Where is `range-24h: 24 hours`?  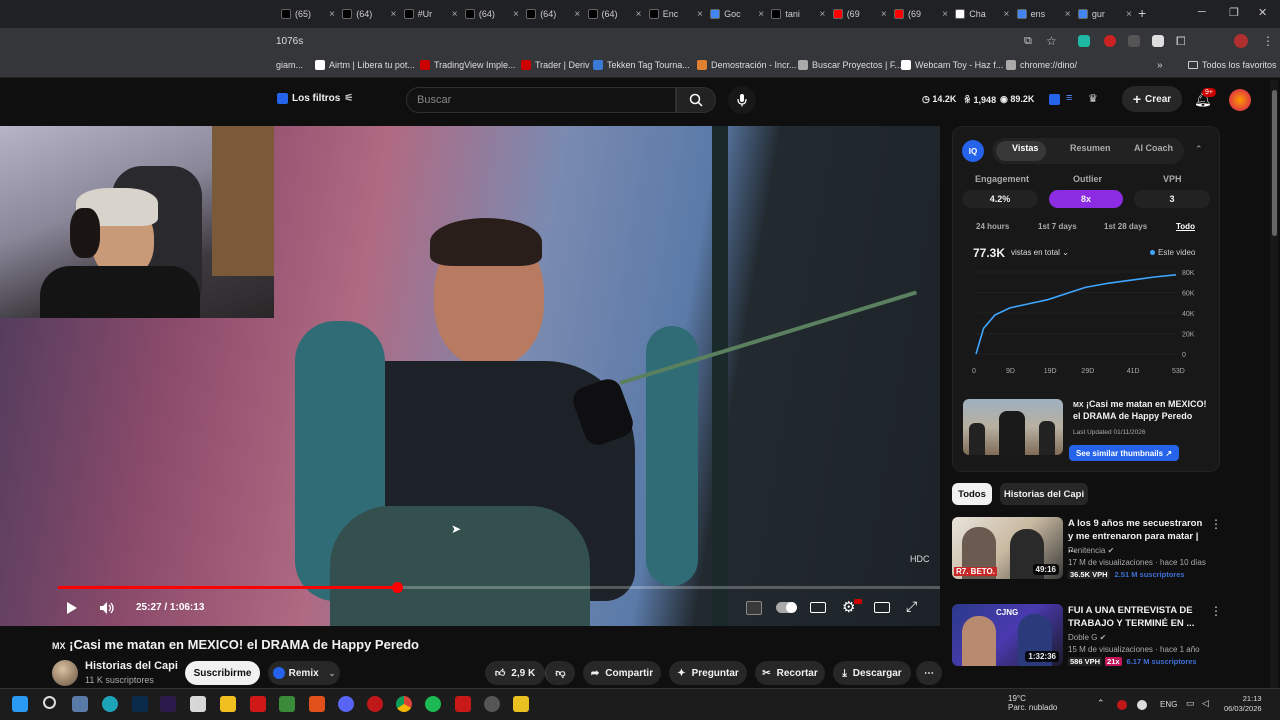 range-24h: 24 hours is located at coordinates (992, 226).